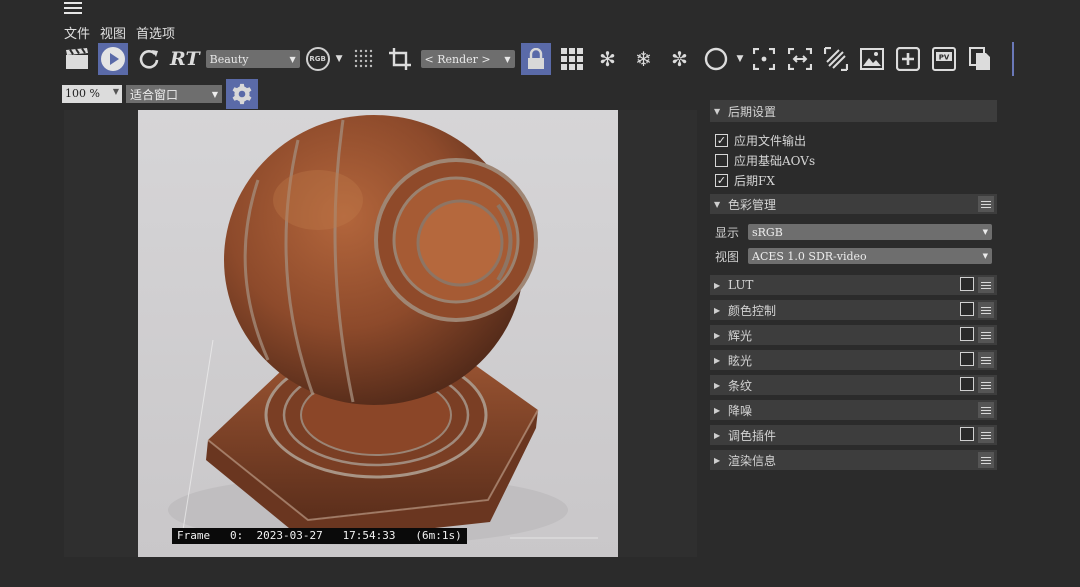 This screenshot has width=1080, height=587. I want to click on view-value: ACES 1.0 SDR-video, so click(809, 256).